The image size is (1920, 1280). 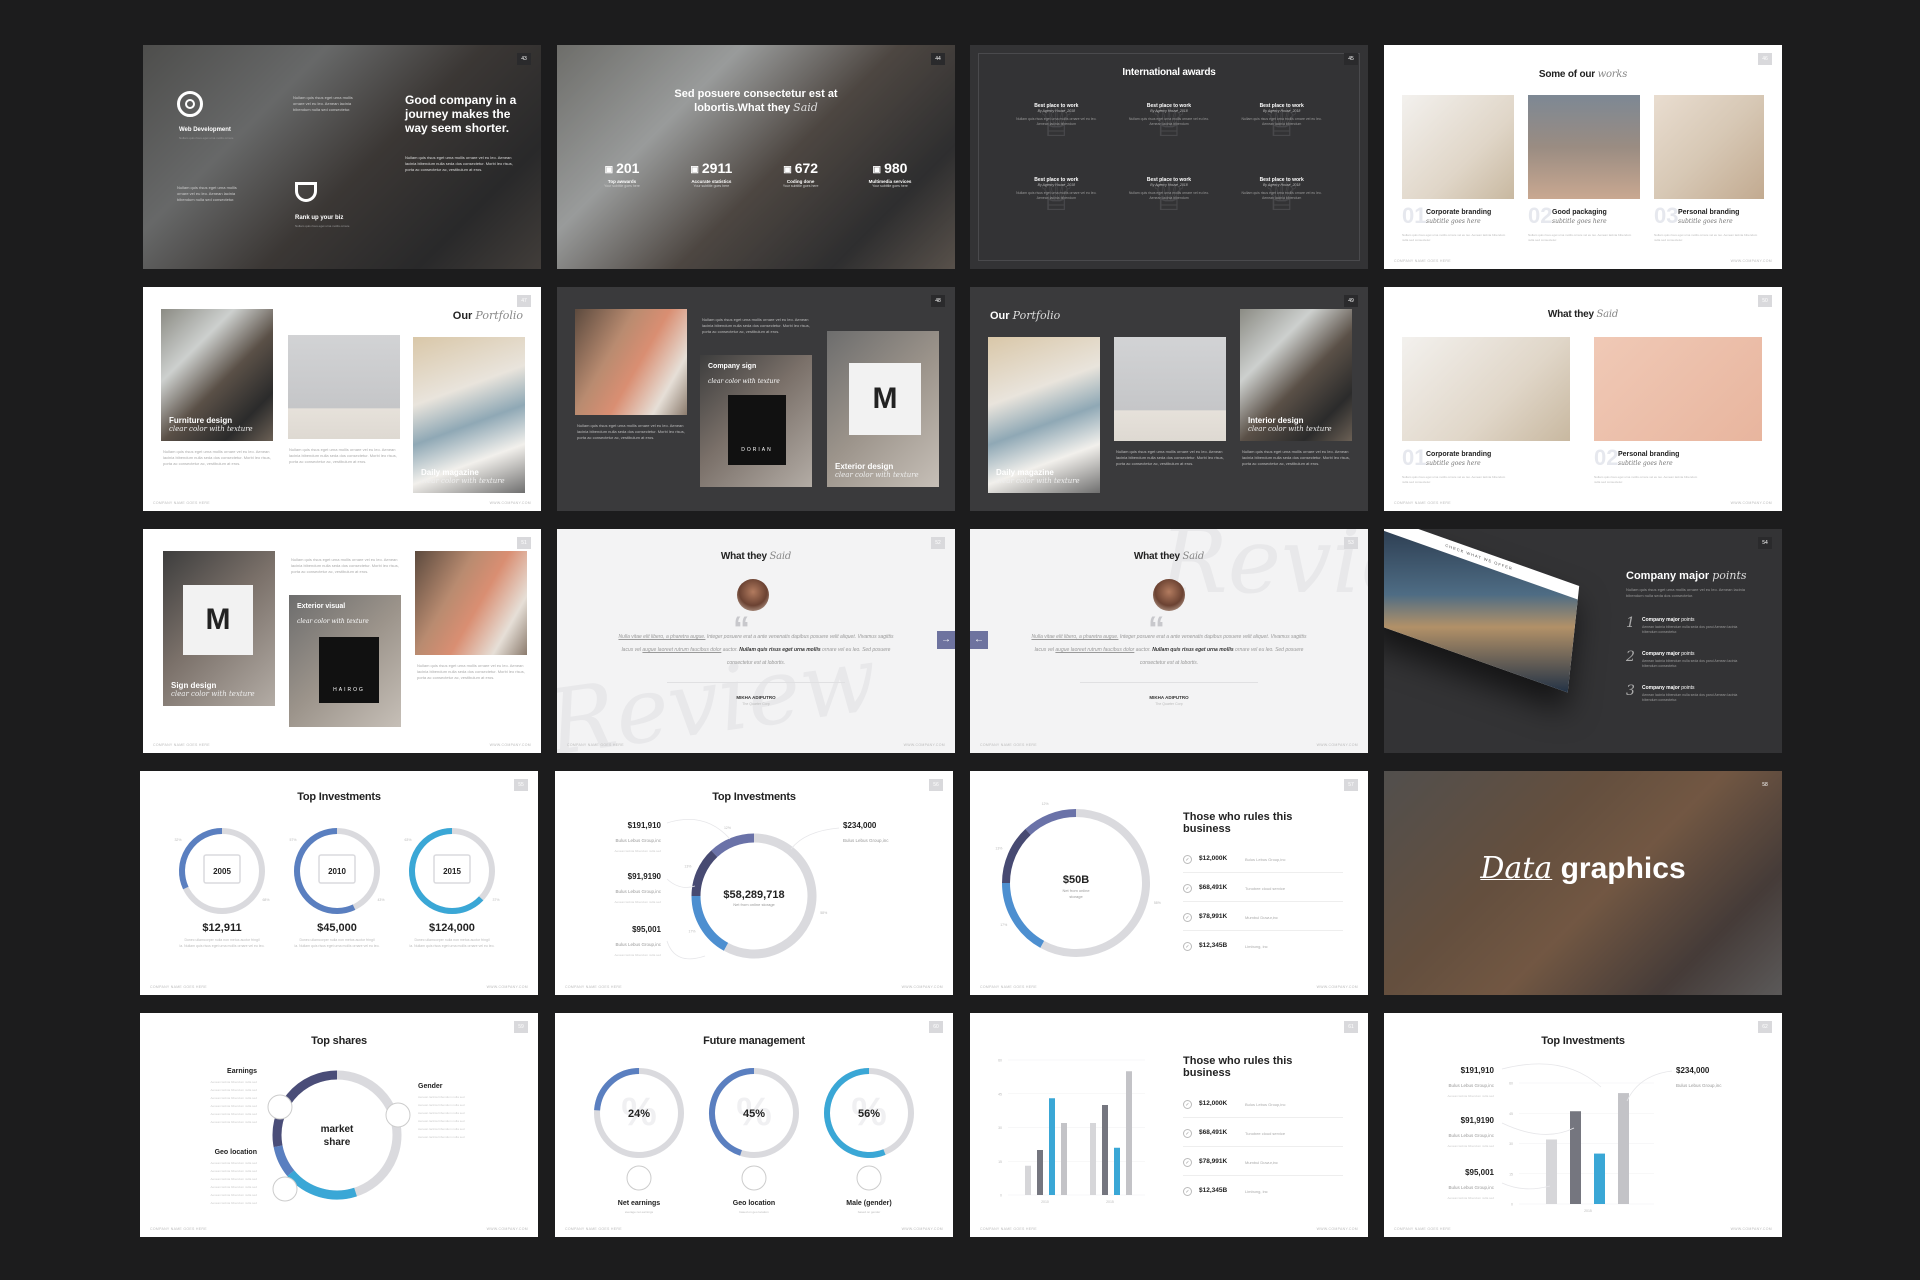 What do you see at coordinates (869, 1178) in the screenshot?
I see `chat-icon` at bounding box center [869, 1178].